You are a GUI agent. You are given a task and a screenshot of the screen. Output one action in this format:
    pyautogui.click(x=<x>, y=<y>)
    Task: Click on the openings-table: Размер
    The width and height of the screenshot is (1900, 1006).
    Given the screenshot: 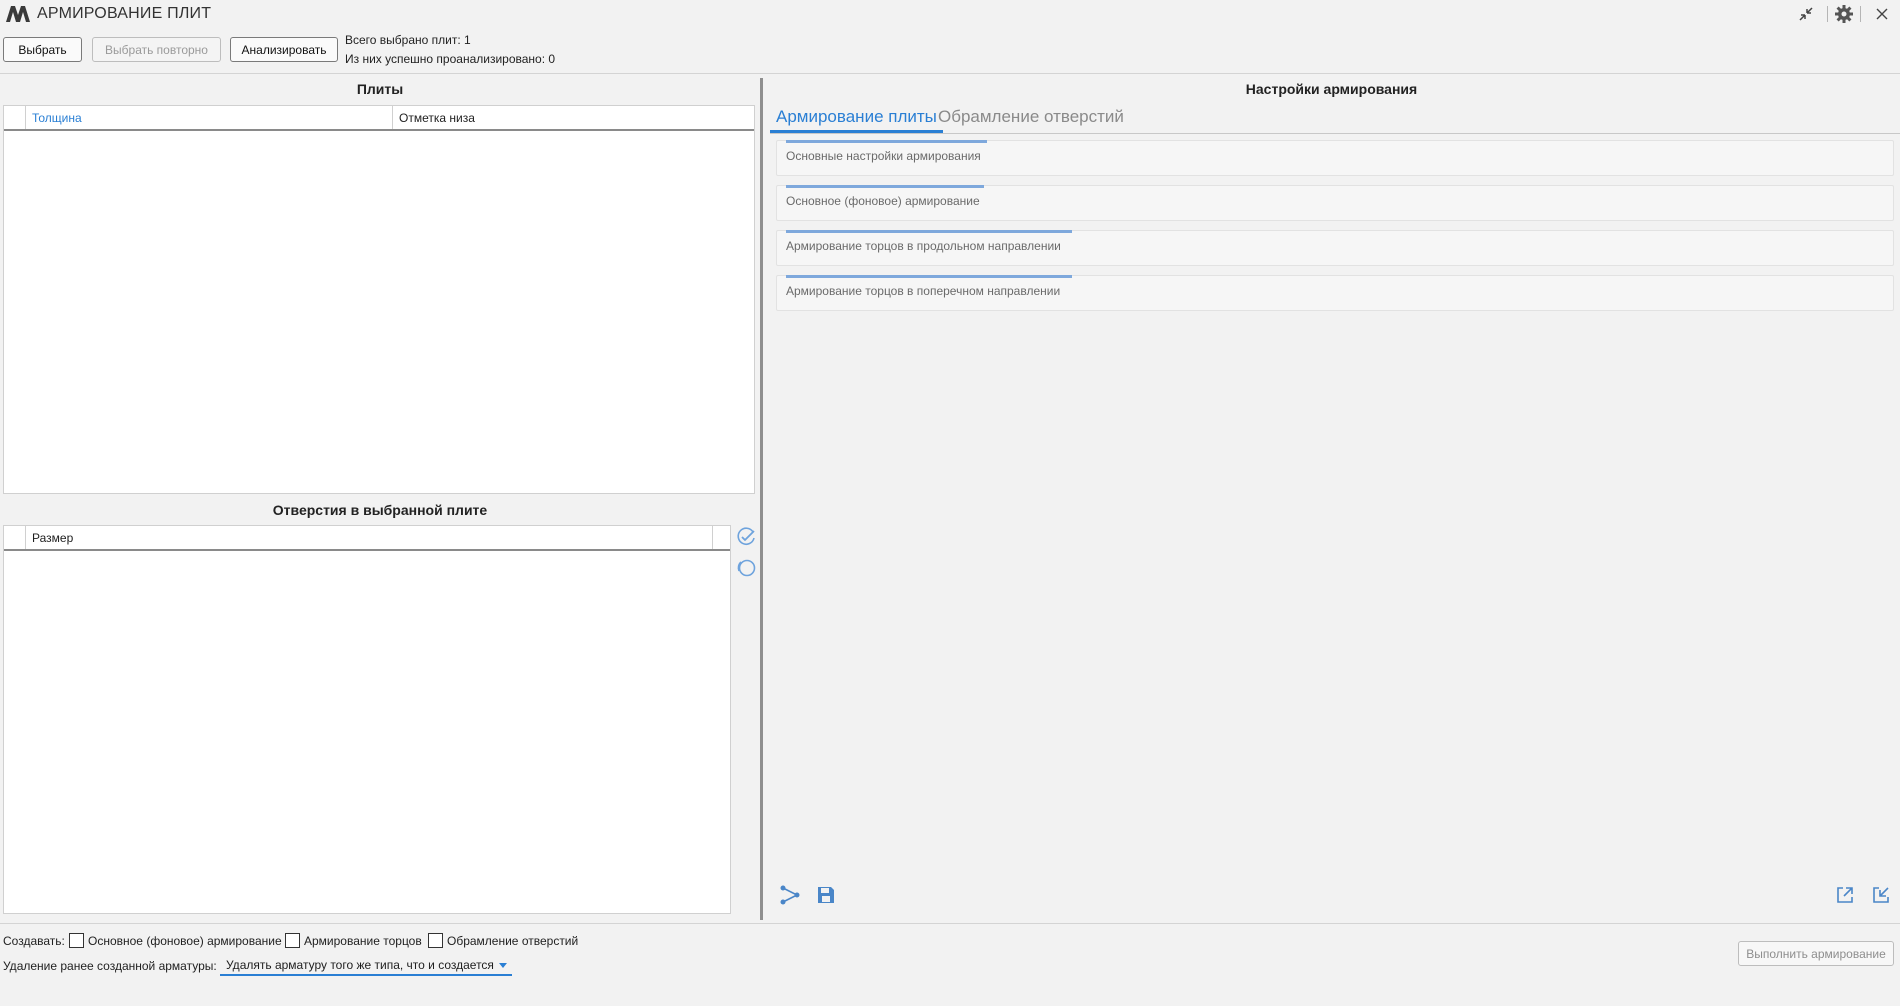 What is the action you would take?
    pyautogui.click(x=367, y=719)
    